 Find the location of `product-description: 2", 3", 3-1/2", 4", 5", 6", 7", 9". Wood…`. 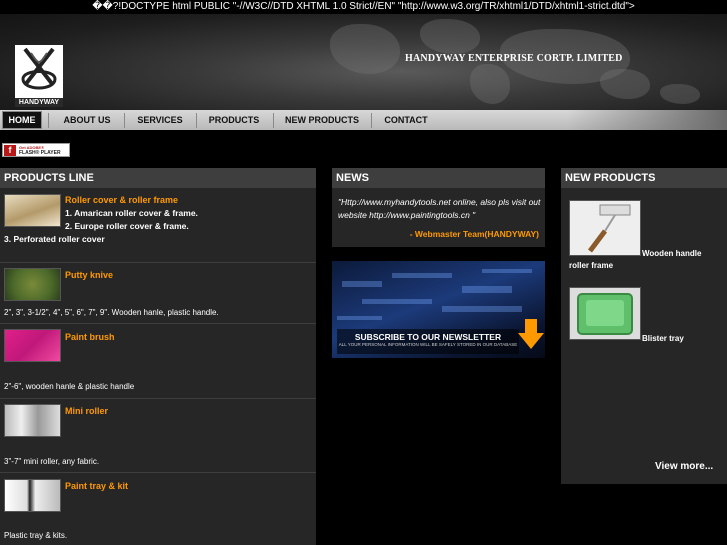

product-description: 2", 3", 3-1/2", 4", 5", 6", 7", 9". Wood… is located at coordinates (111, 312).